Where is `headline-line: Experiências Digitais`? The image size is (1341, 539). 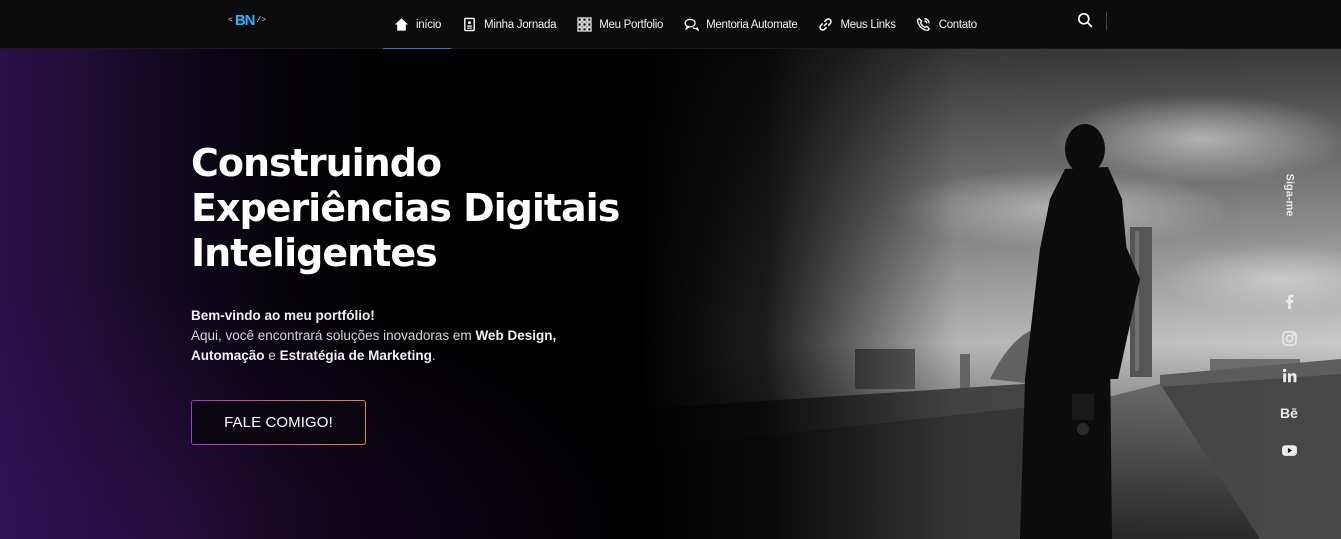 headline-line: Experiências Digitais is located at coordinates (405, 208).